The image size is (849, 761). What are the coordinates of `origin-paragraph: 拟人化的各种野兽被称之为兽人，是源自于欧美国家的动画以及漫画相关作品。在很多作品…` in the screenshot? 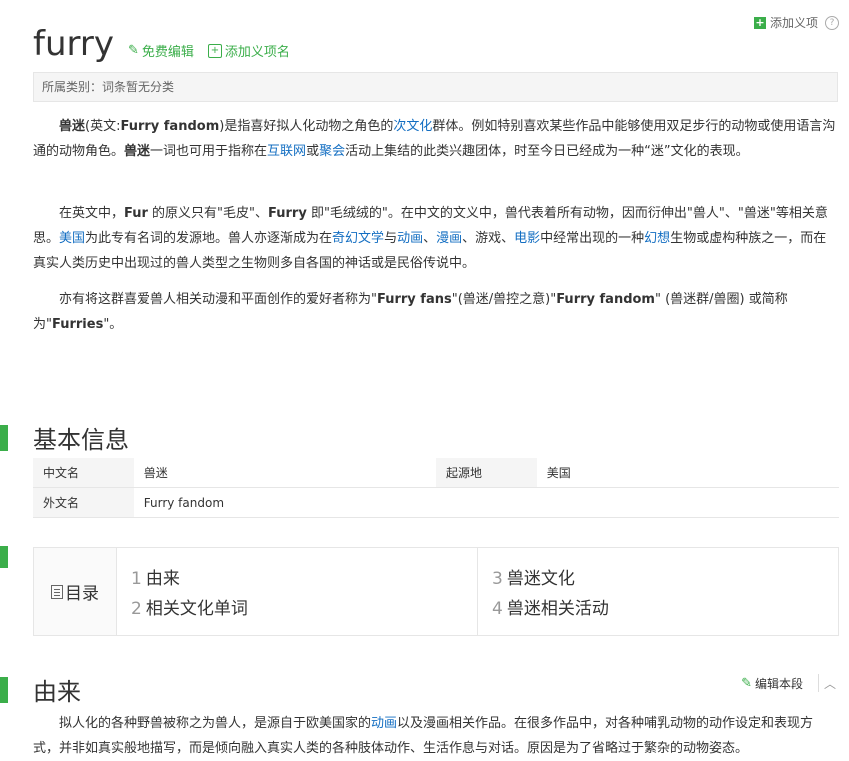 It's located at (436, 736).